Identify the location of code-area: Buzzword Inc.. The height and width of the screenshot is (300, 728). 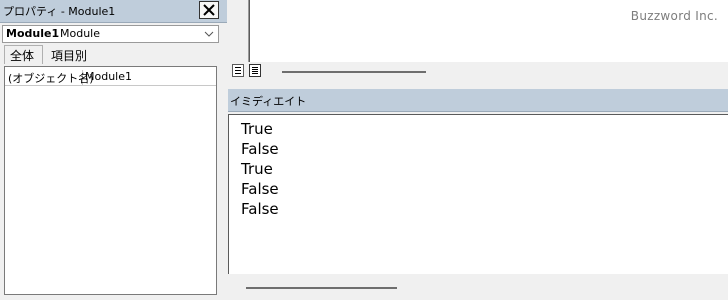
(488, 31).